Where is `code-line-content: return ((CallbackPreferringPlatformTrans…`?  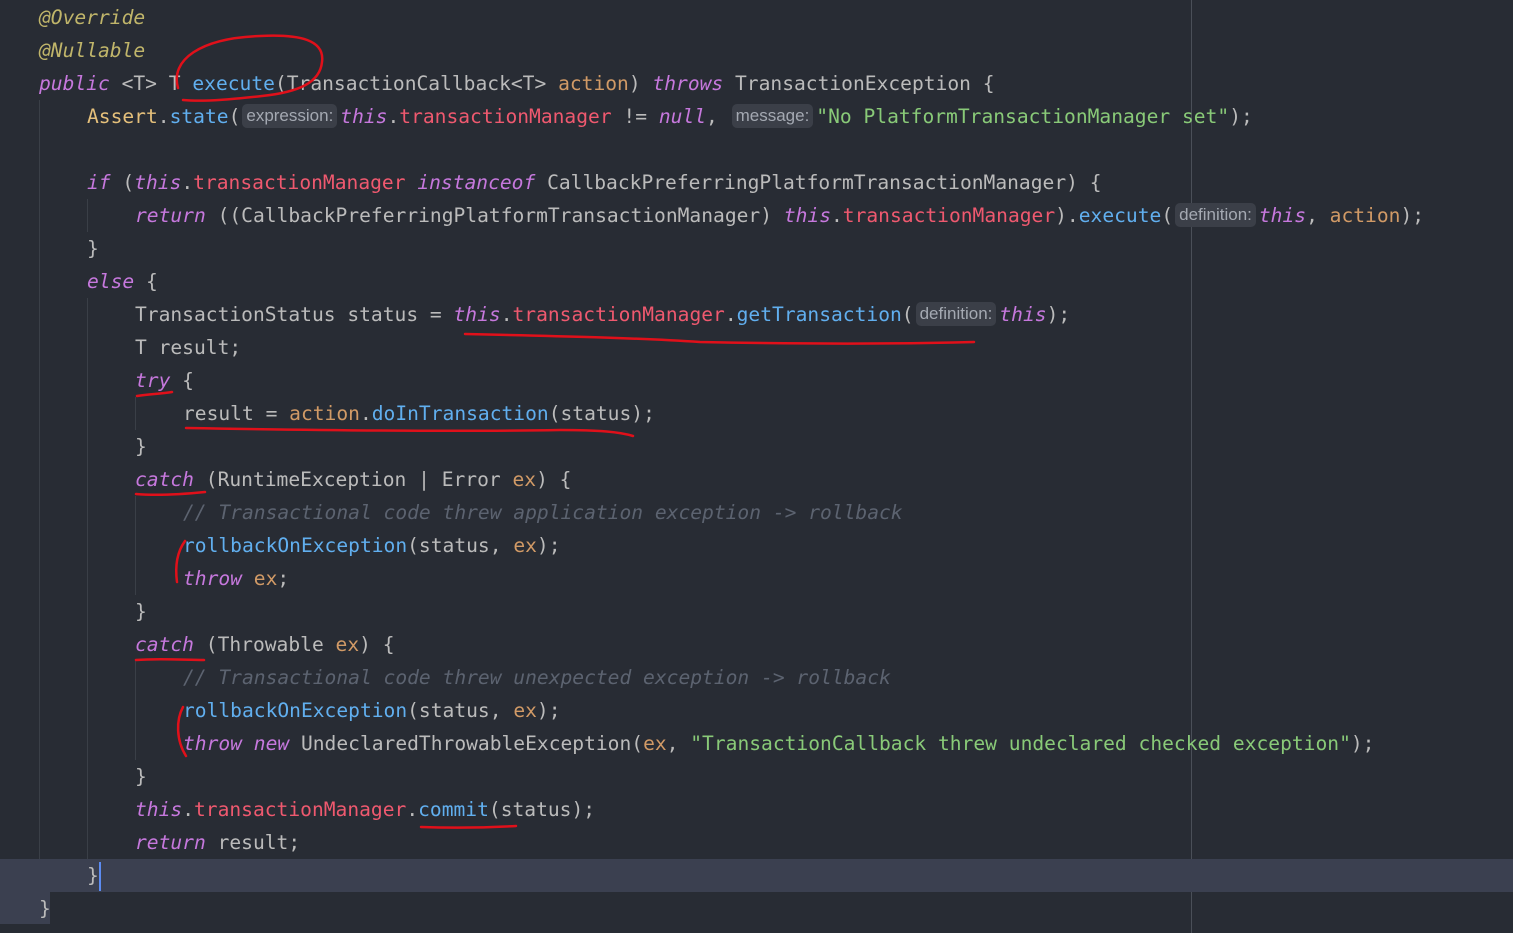 code-line-content: return ((CallbackPreferringPlatformTrans… is located at coordinates (779, 215).